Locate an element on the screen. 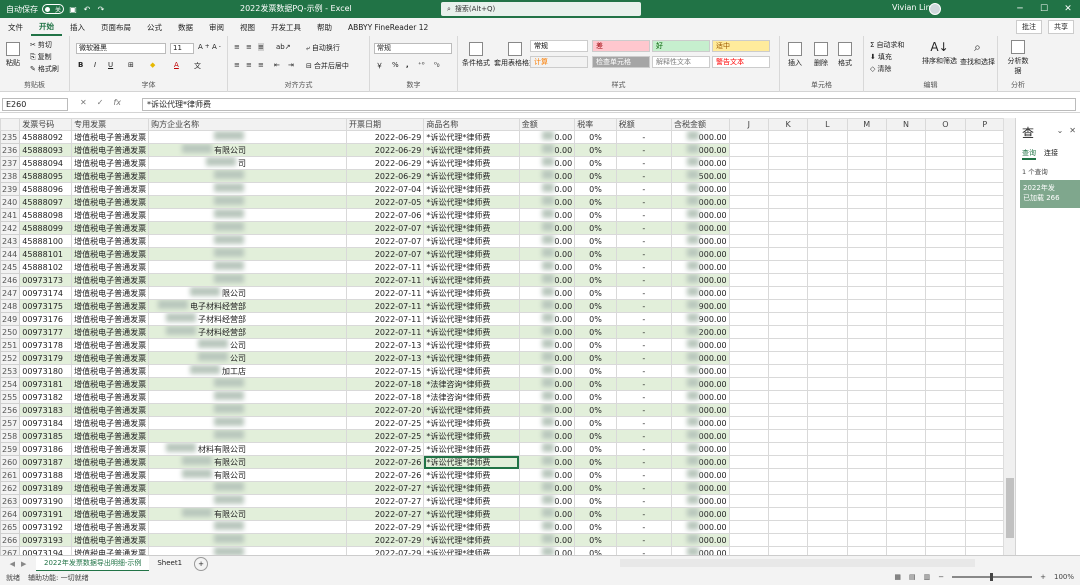 This screenshot has height=585, width=1080. font-color-icon: A is located at coordinates (176, 65).